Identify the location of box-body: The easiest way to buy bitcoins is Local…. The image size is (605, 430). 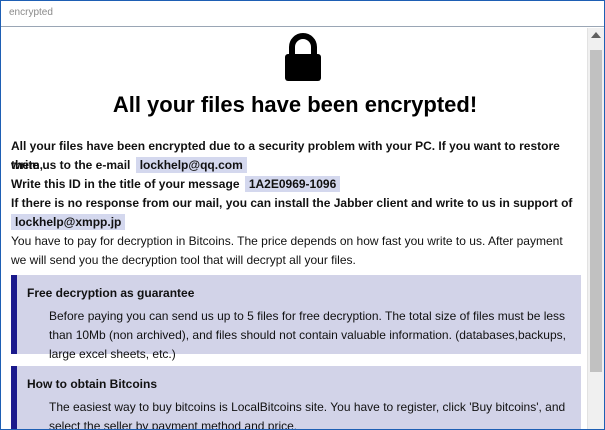
(307, 415).